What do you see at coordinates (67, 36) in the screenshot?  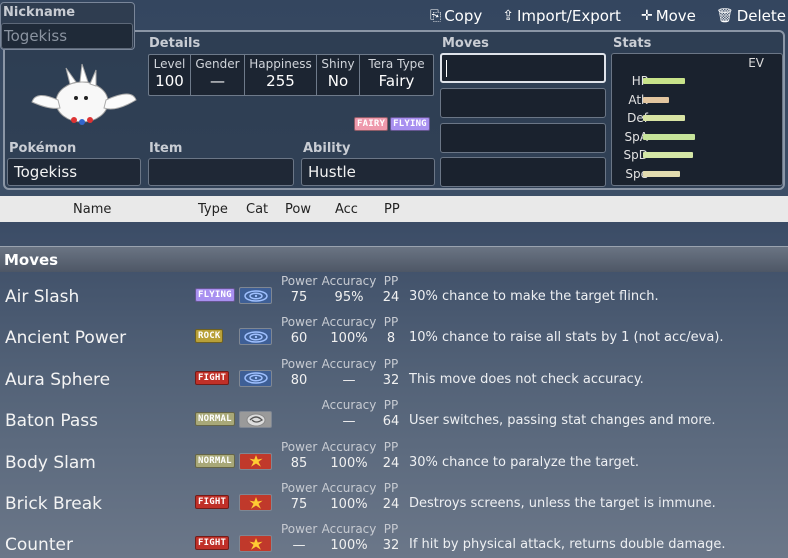 I see `nickname-input: Togekiss` at bounding box center [67, 36].